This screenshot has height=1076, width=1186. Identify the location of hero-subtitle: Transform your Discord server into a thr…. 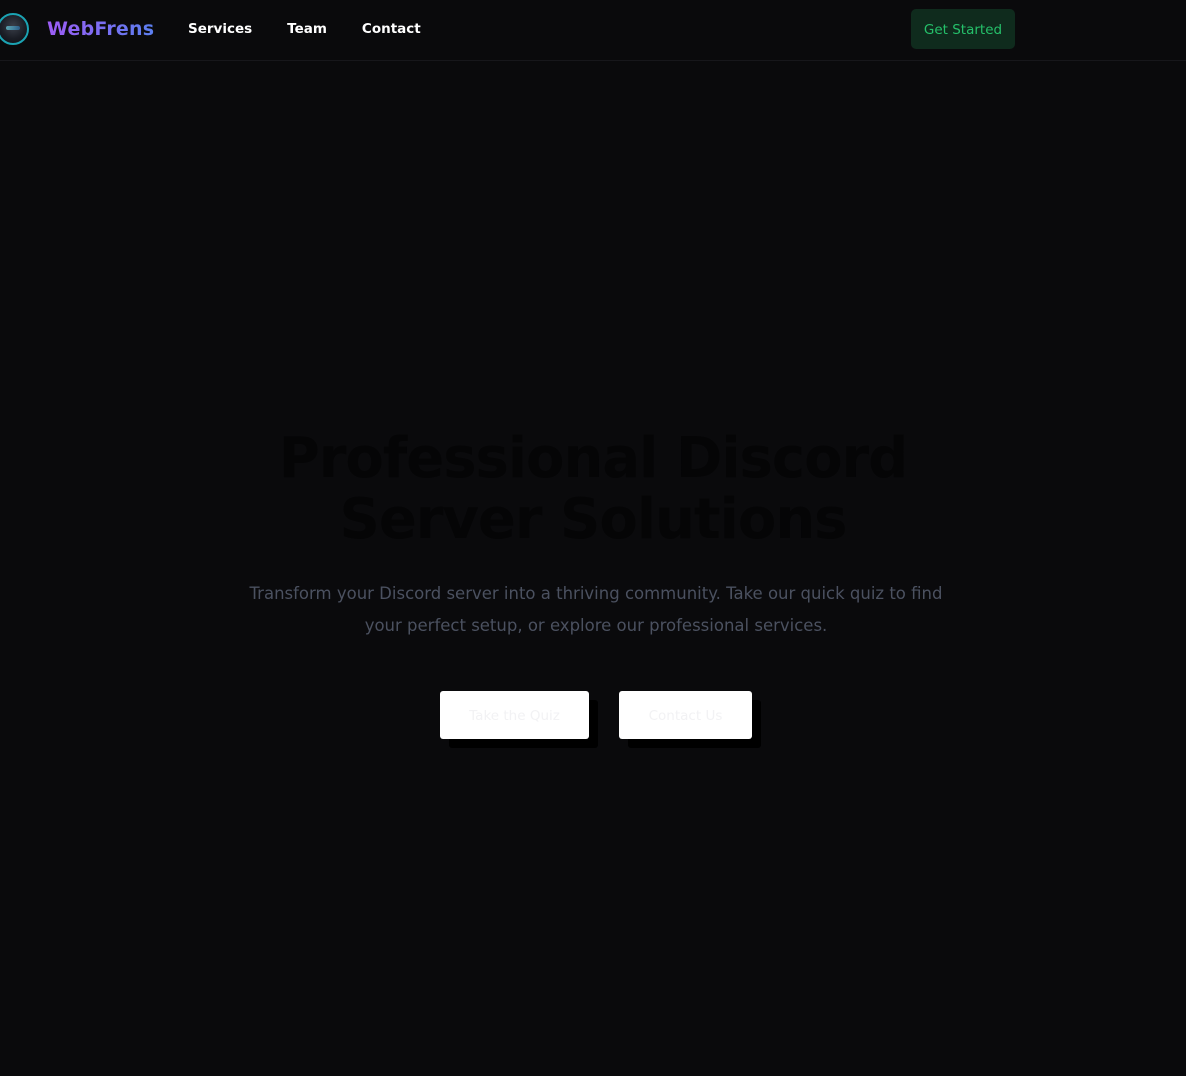
(596, 610).